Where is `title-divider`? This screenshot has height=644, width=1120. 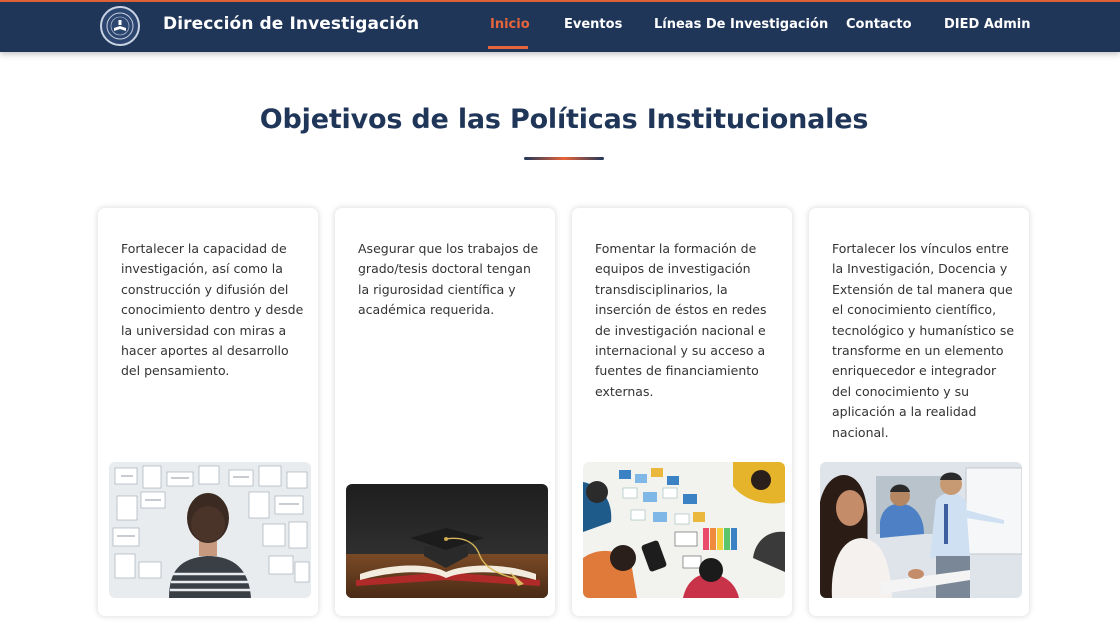
title-divider is located at coordinates (564, 158).